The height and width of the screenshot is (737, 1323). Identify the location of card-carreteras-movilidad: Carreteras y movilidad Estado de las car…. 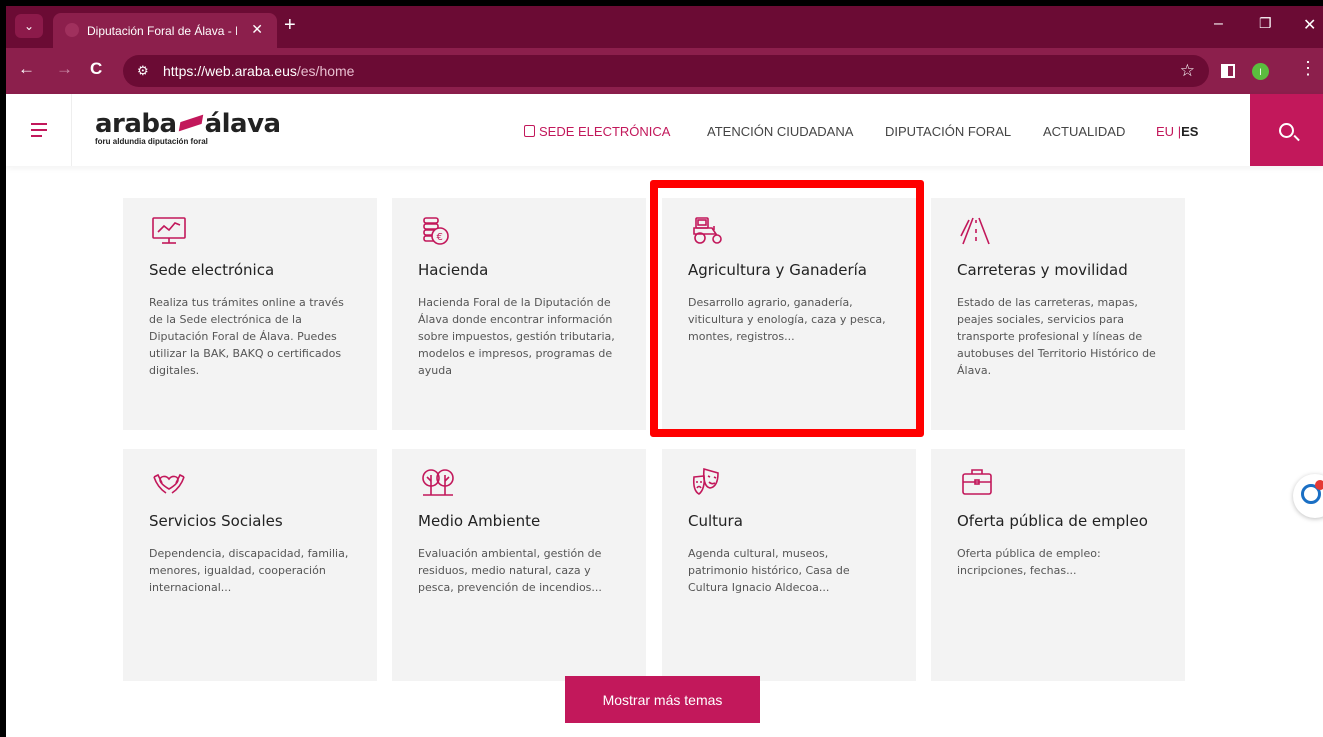
(1058, 314).